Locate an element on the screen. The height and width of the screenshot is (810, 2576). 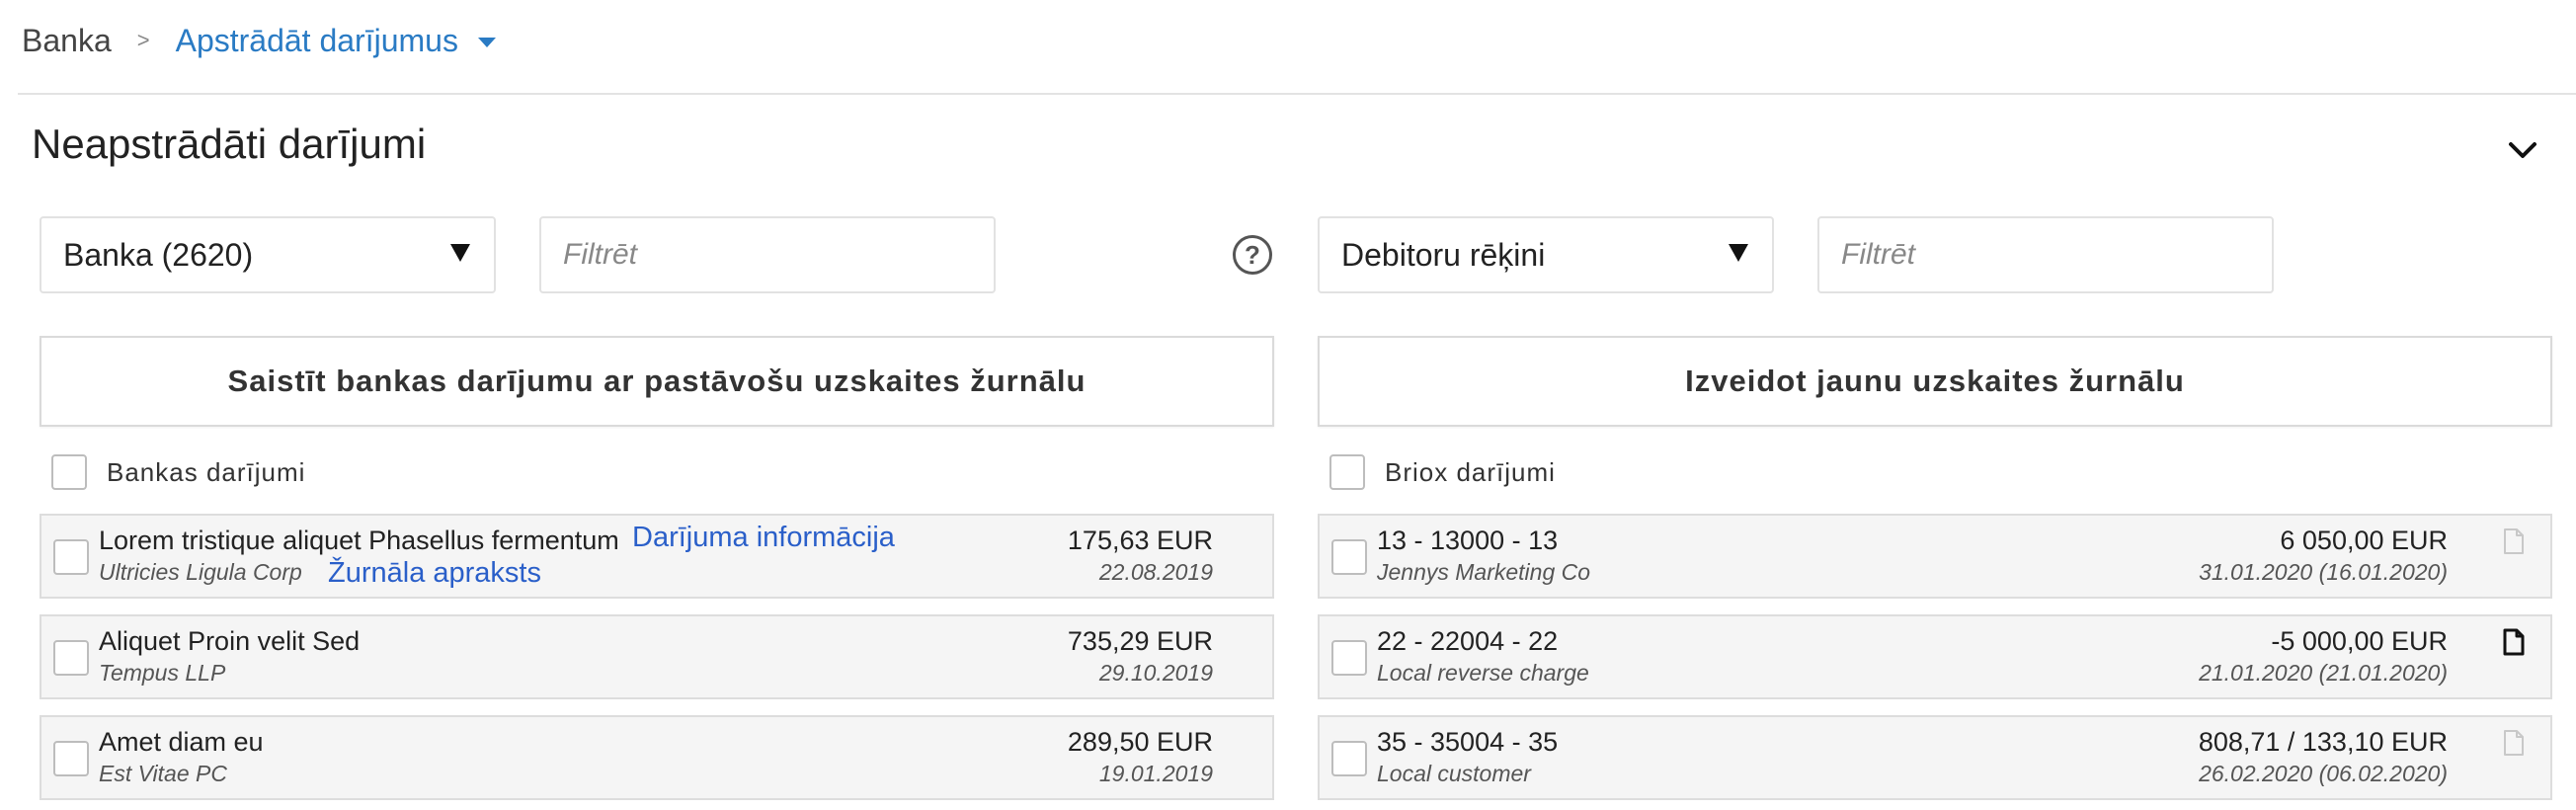
voucher-amount: -5 000,00 EUR is located at coordinates (2359, 641).